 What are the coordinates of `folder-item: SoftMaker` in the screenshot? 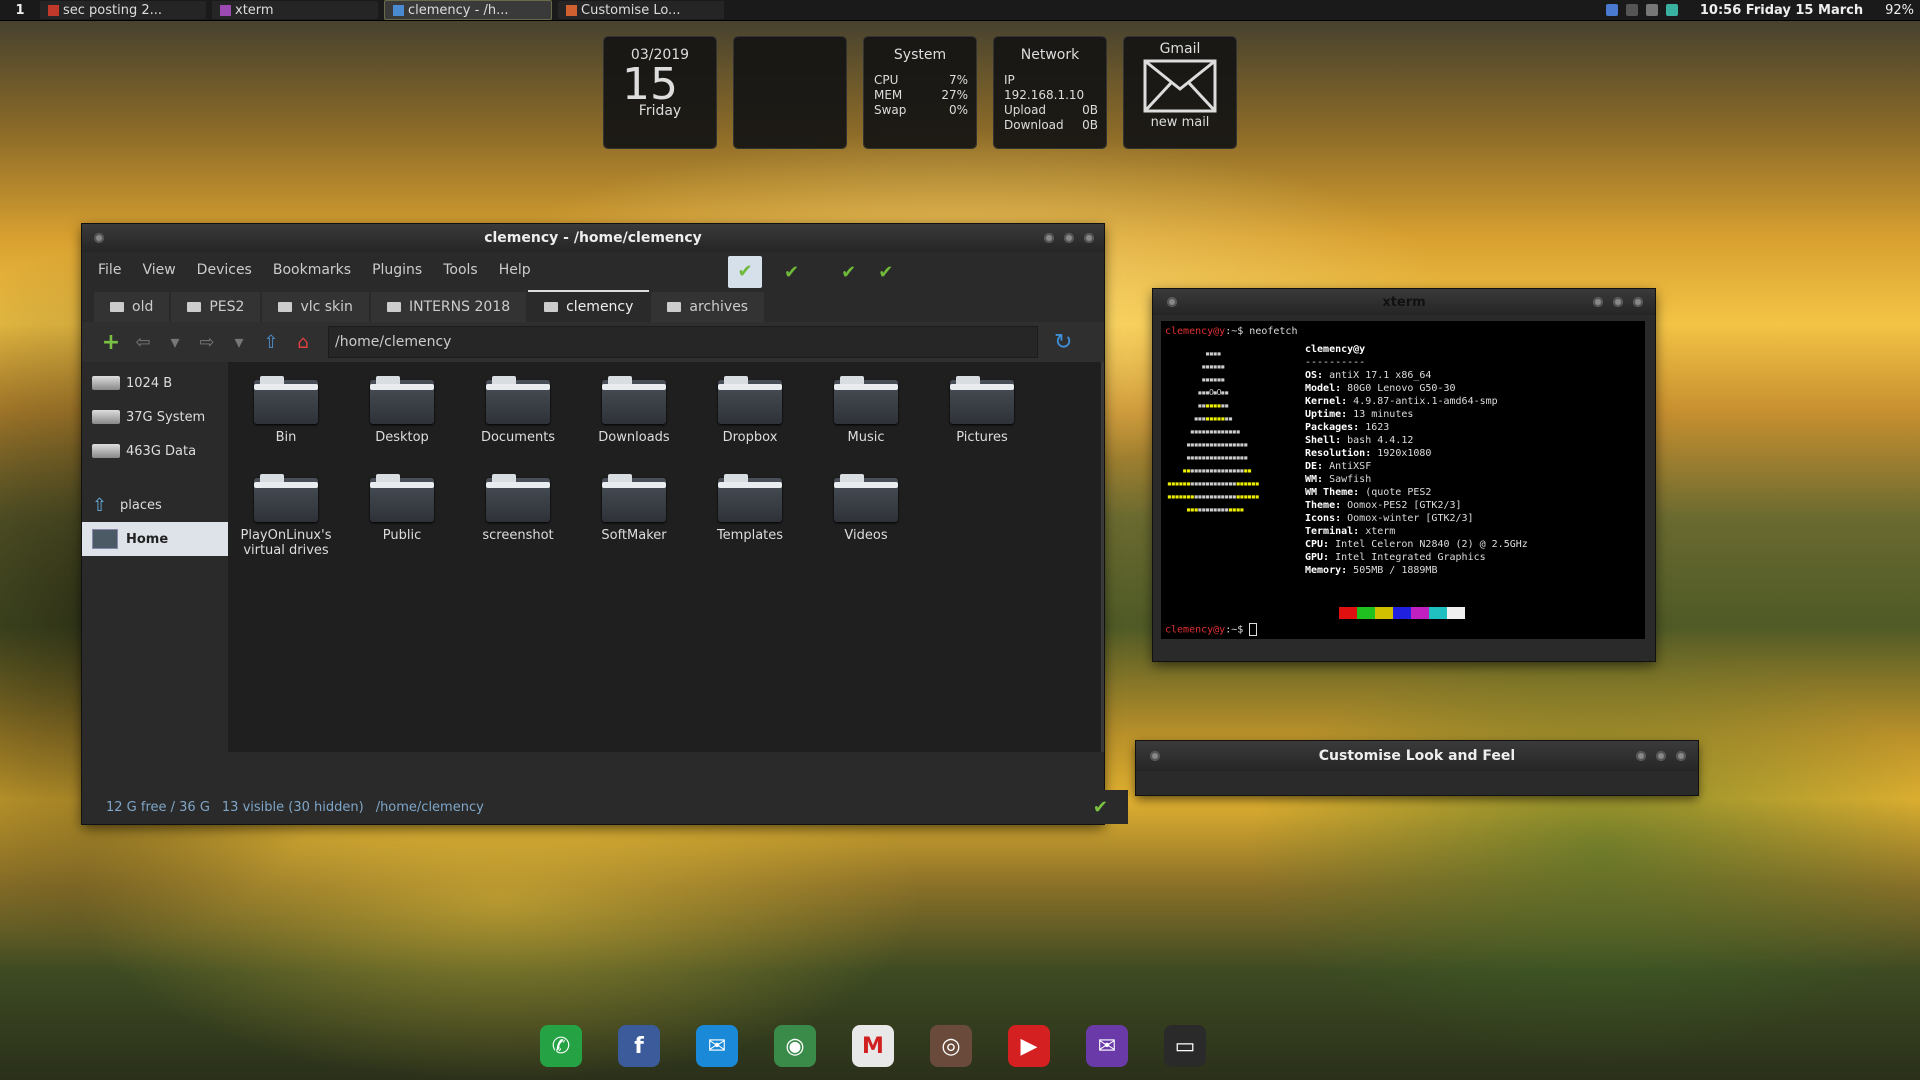 It's located at (634, 508).